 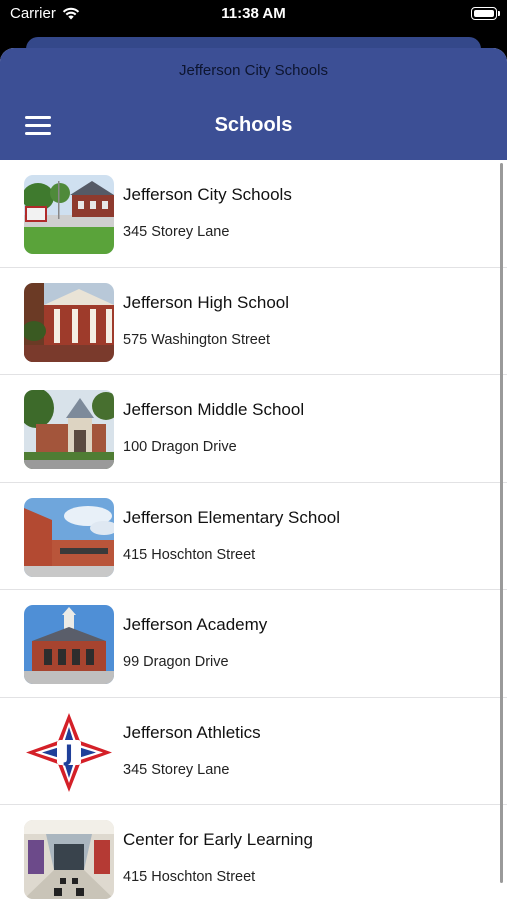 I want to click on school-name: Jefferson Academy, so click(x=195, y=624).